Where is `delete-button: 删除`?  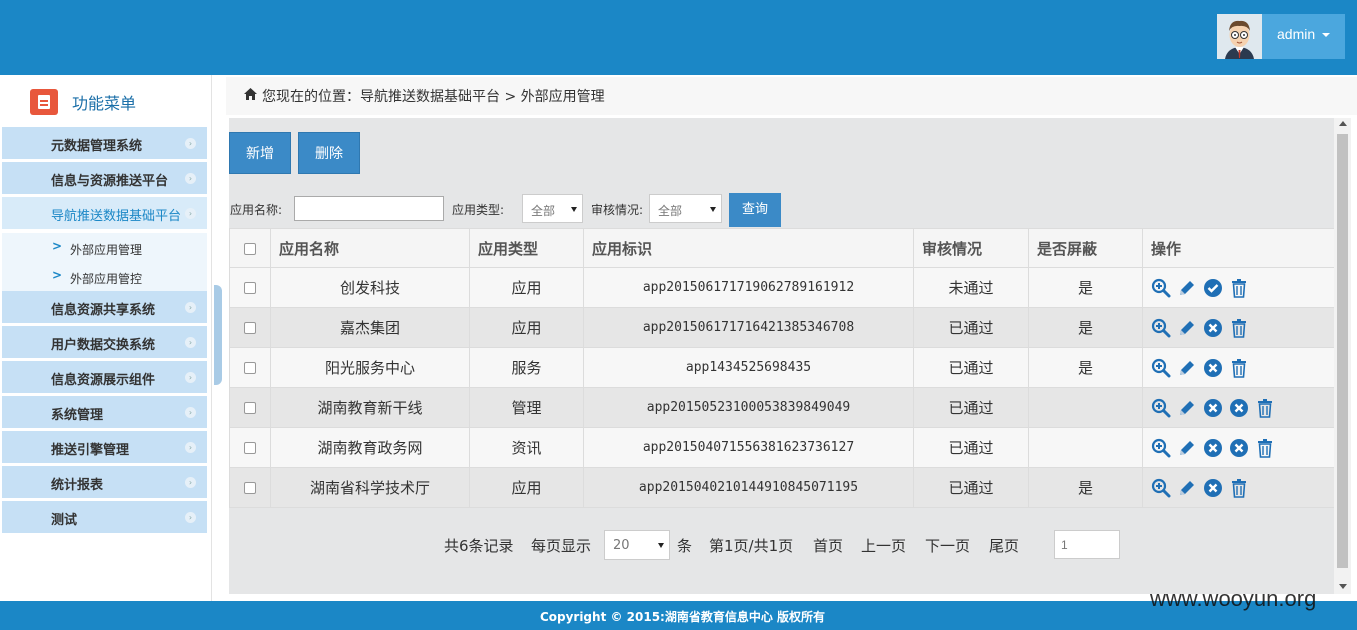 delete-button: 删除 is located at coordinates (329, 153).